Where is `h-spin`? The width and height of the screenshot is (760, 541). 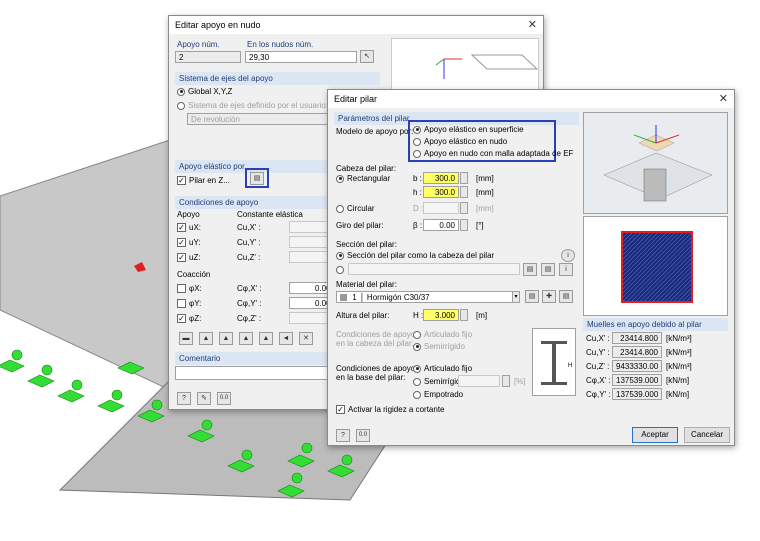 h-spin is located at coordinates (464, 192).